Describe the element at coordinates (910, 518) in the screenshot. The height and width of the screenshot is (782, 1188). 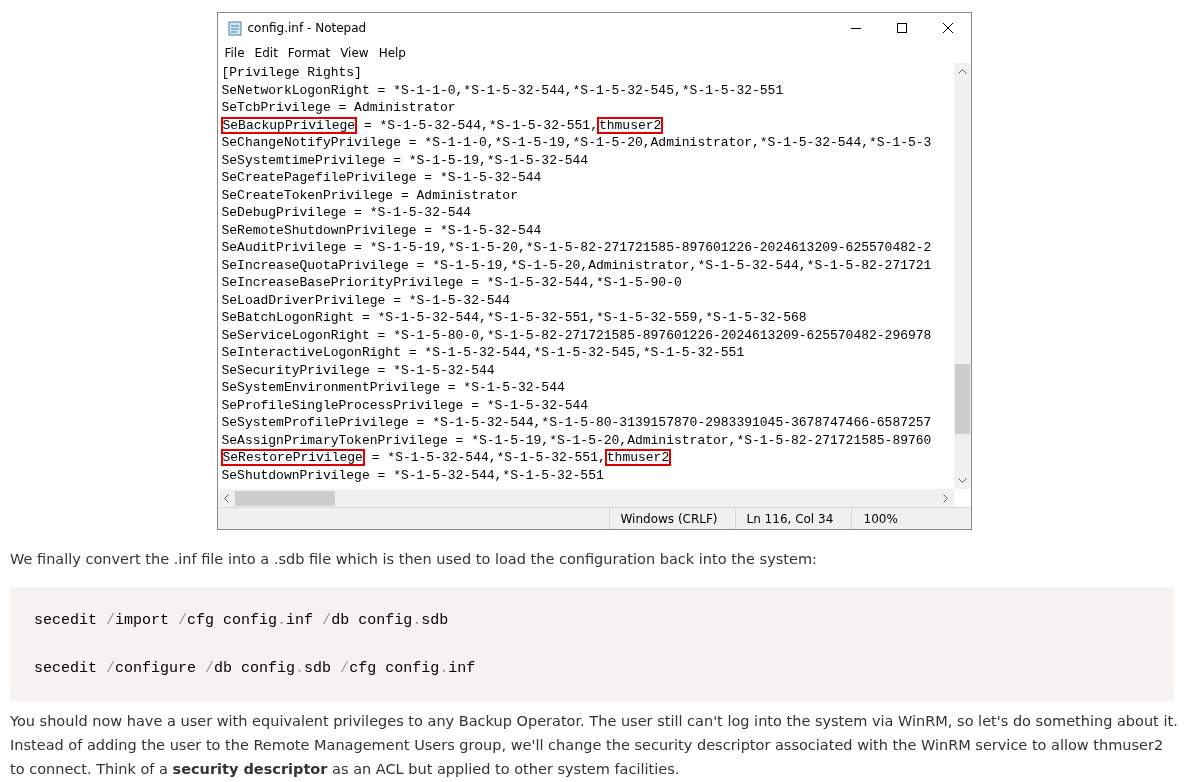
I see `status-text: 100%` at that location.